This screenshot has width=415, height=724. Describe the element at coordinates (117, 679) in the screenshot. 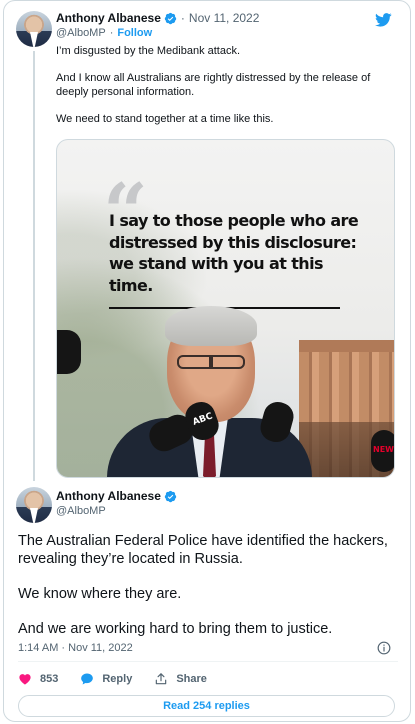

I see `reply-label: Reply` at that location.